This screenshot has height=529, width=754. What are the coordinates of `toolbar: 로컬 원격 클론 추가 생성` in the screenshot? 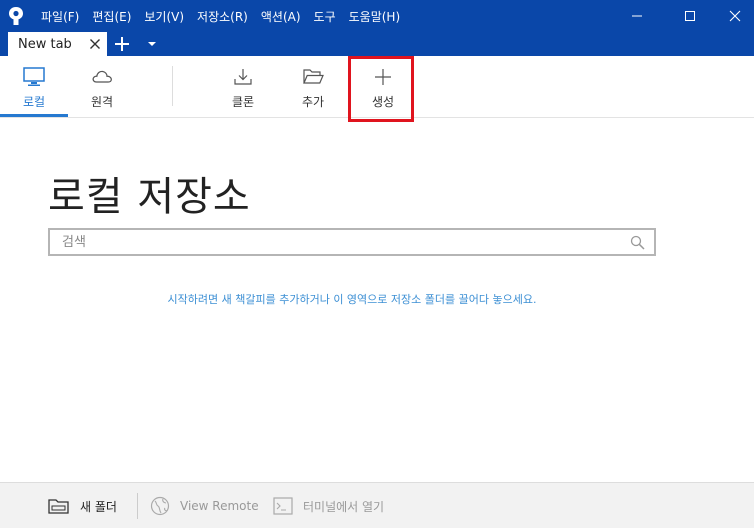 It's located at (377, 89).